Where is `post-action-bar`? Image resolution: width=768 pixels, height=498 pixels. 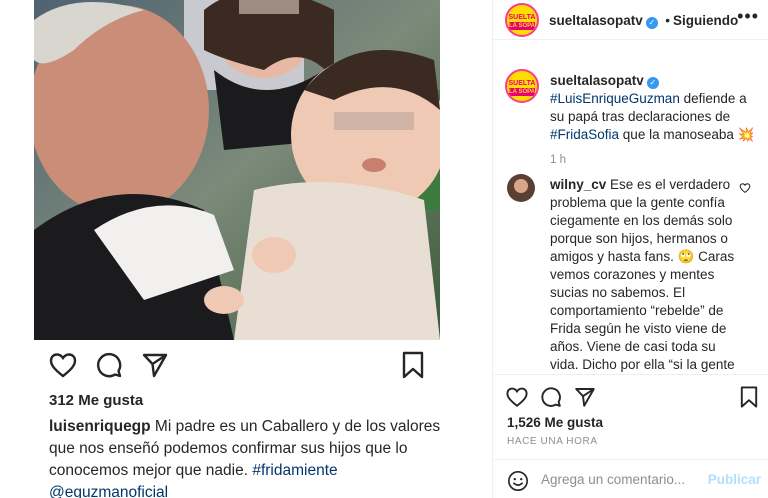 post-action-bar is located at coordinates (238, 366).